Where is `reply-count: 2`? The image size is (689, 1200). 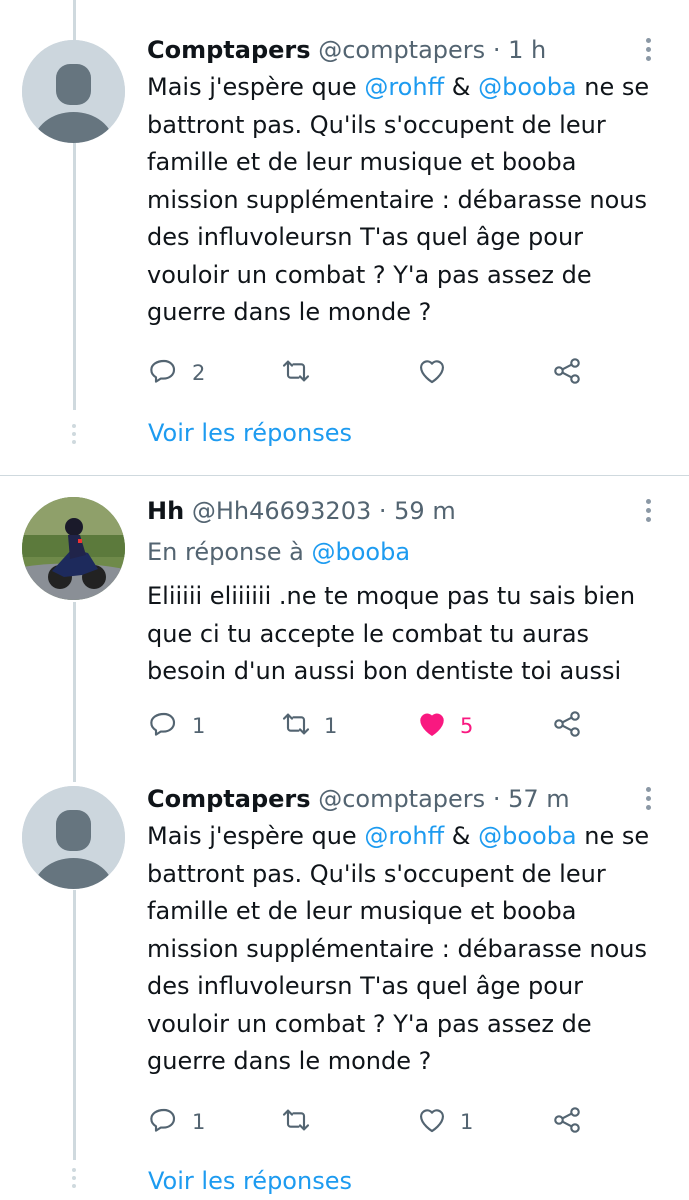 reply-count: 2 is located at coordinates (199, 373).